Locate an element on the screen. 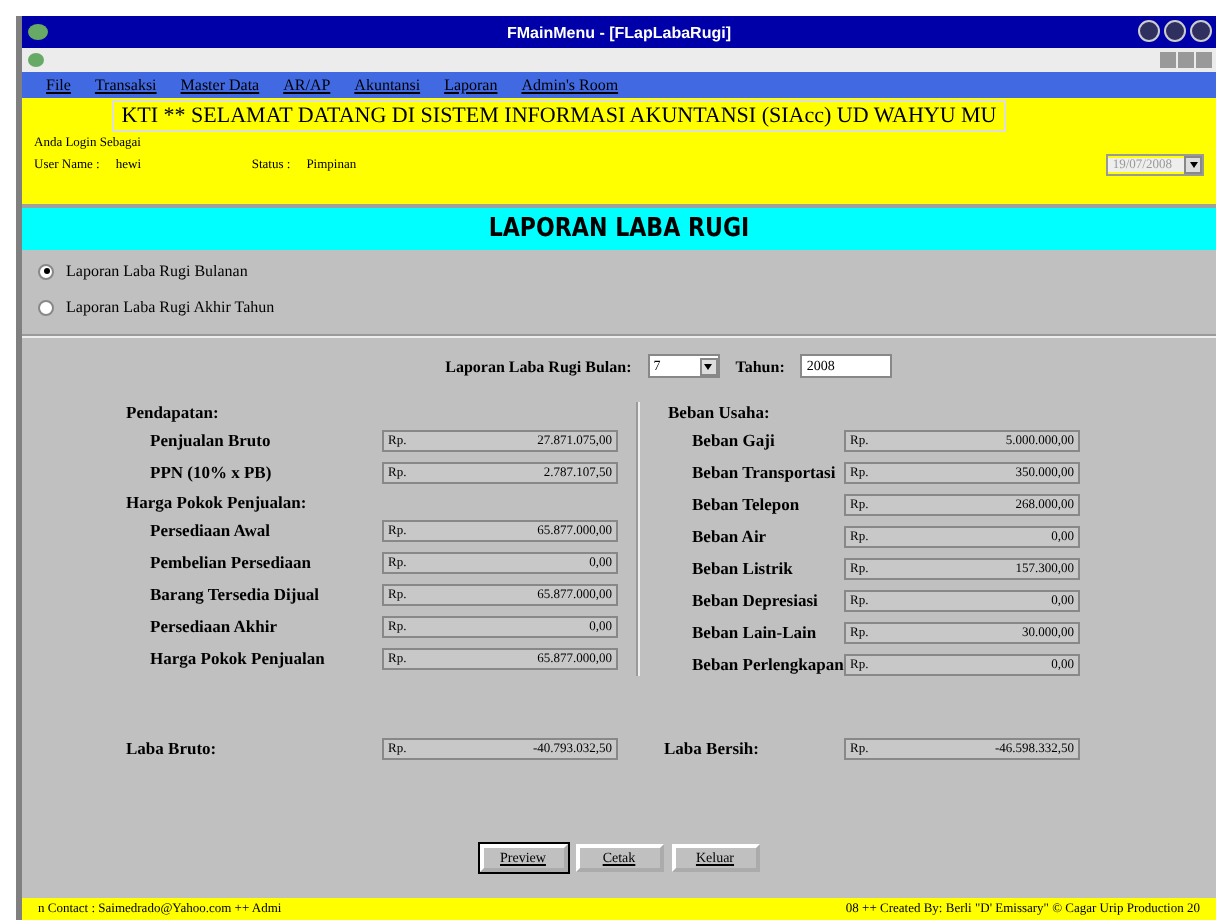  menu-item: Transaksi is located at coordinates (125, 85).